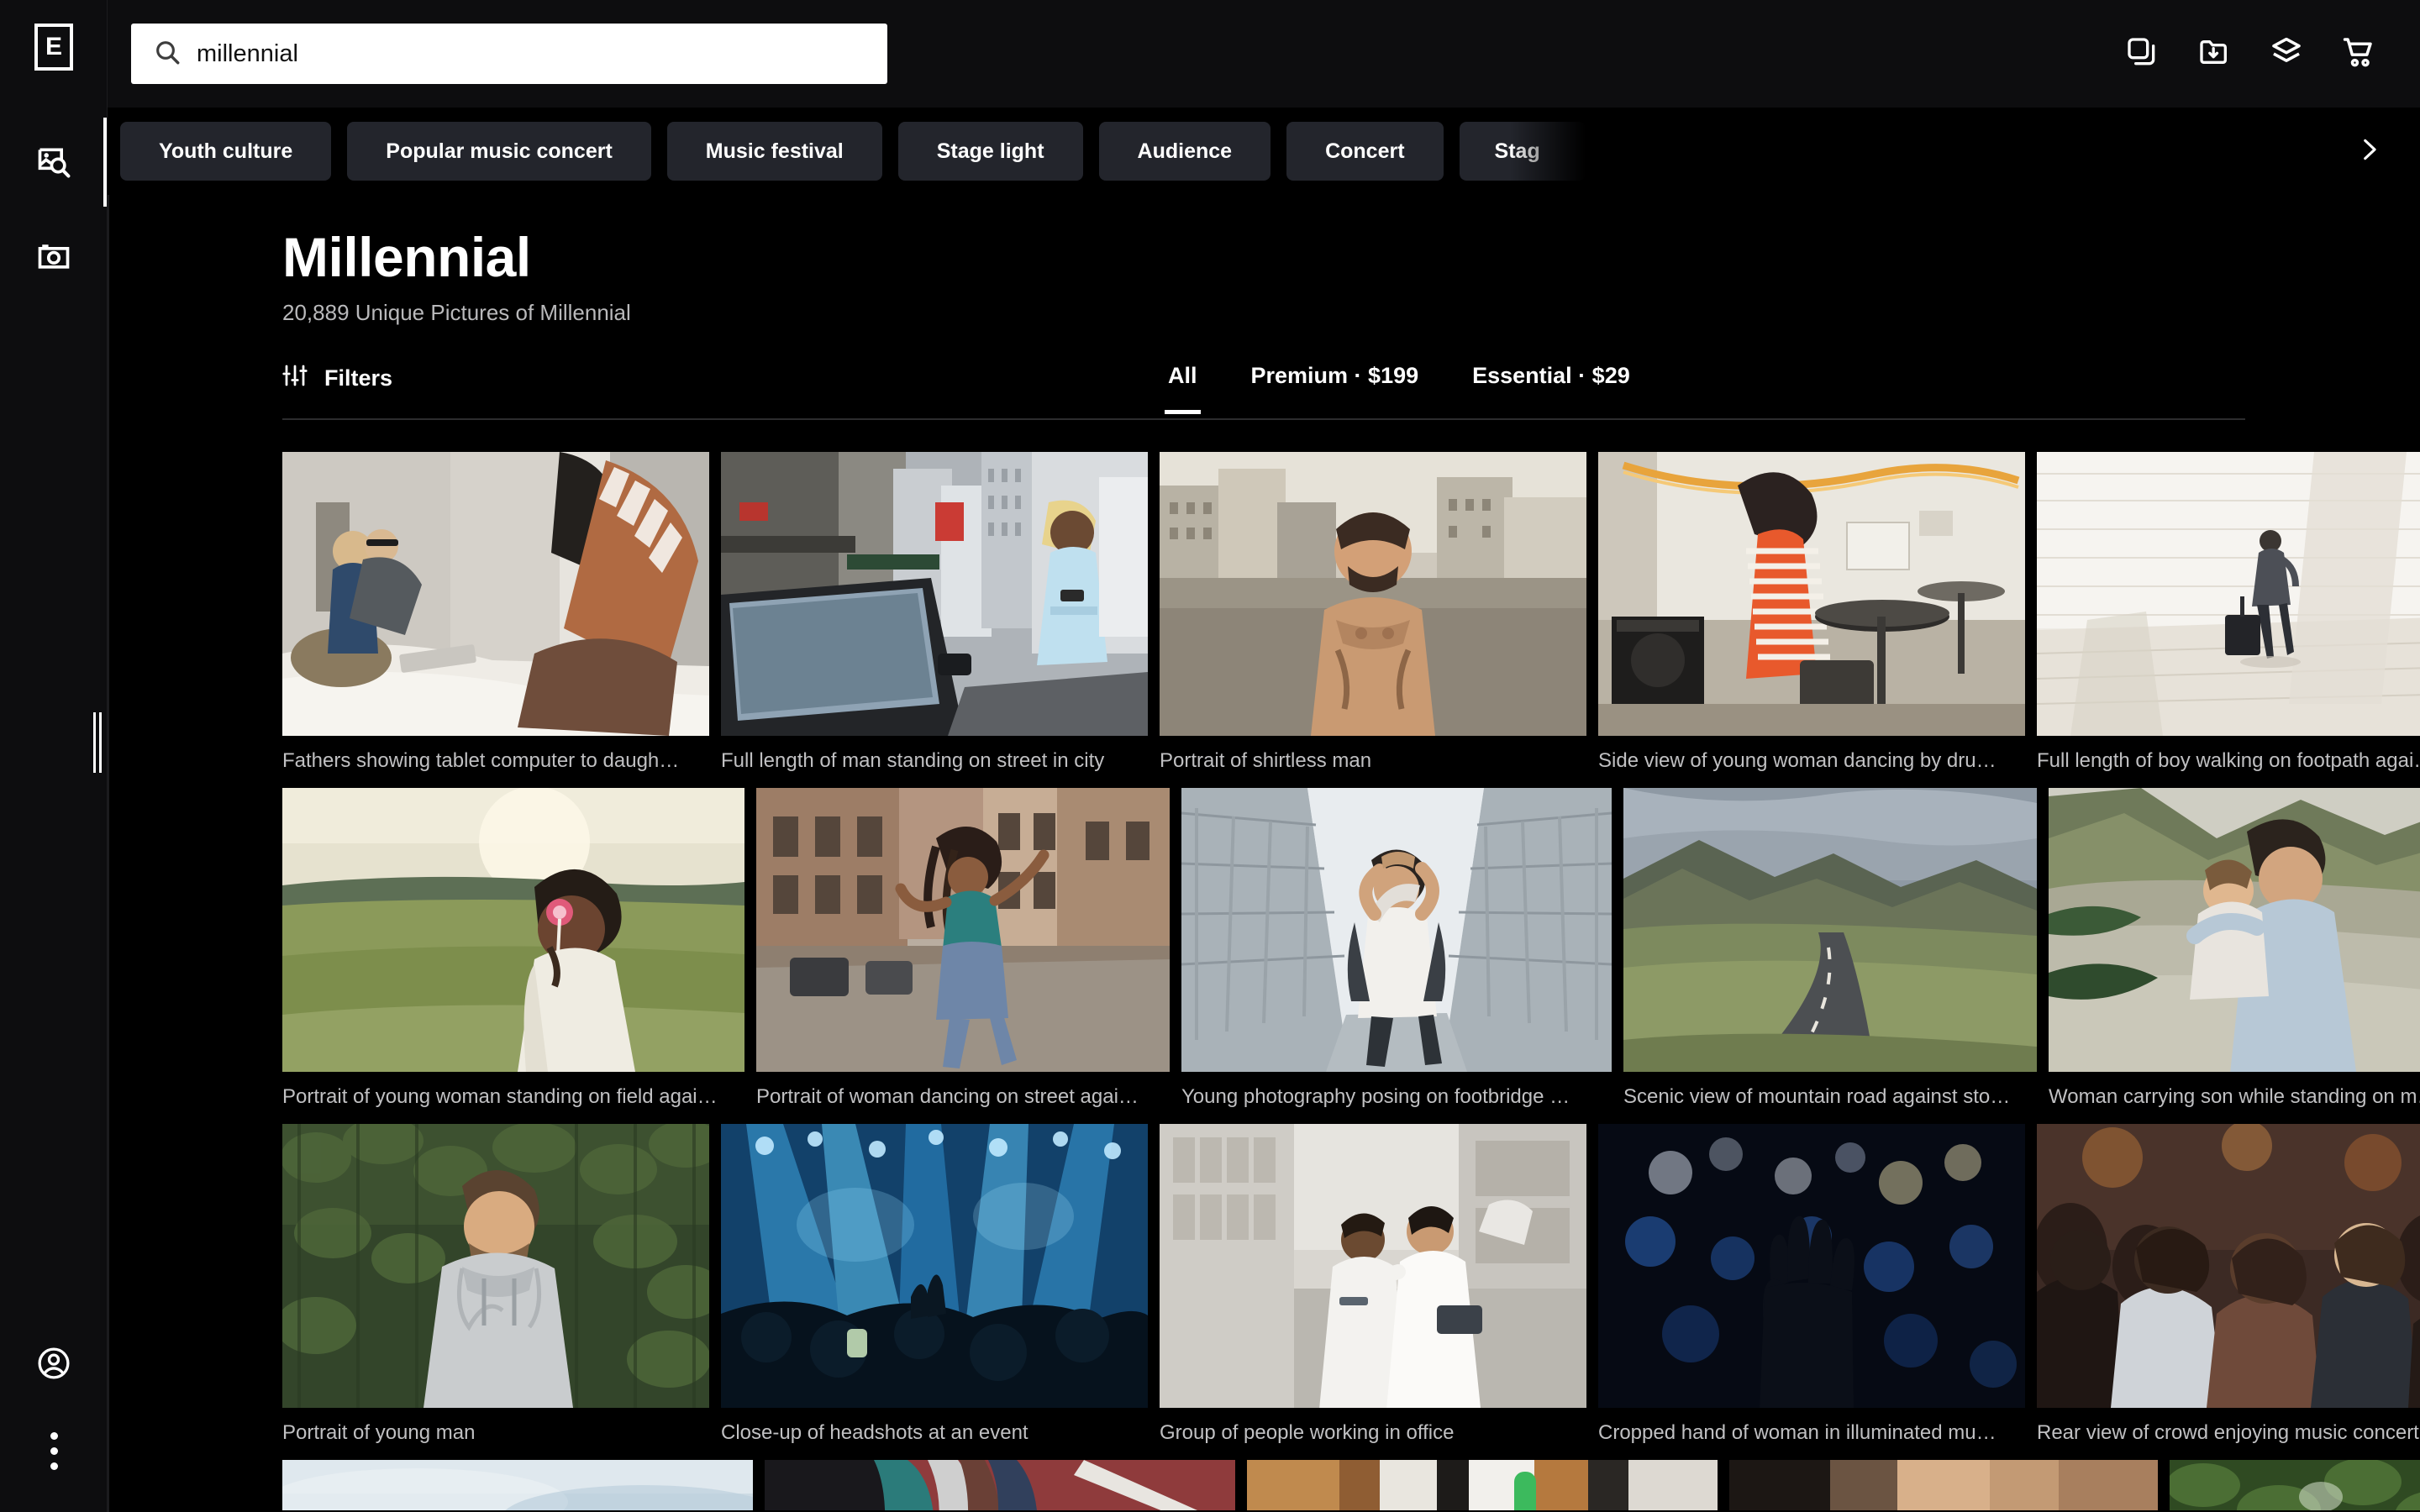 The height and width of the screenshot is (1512, 2420). I want to click on tile-caption: Close-up of headshots at an event, so click(874, 1432).